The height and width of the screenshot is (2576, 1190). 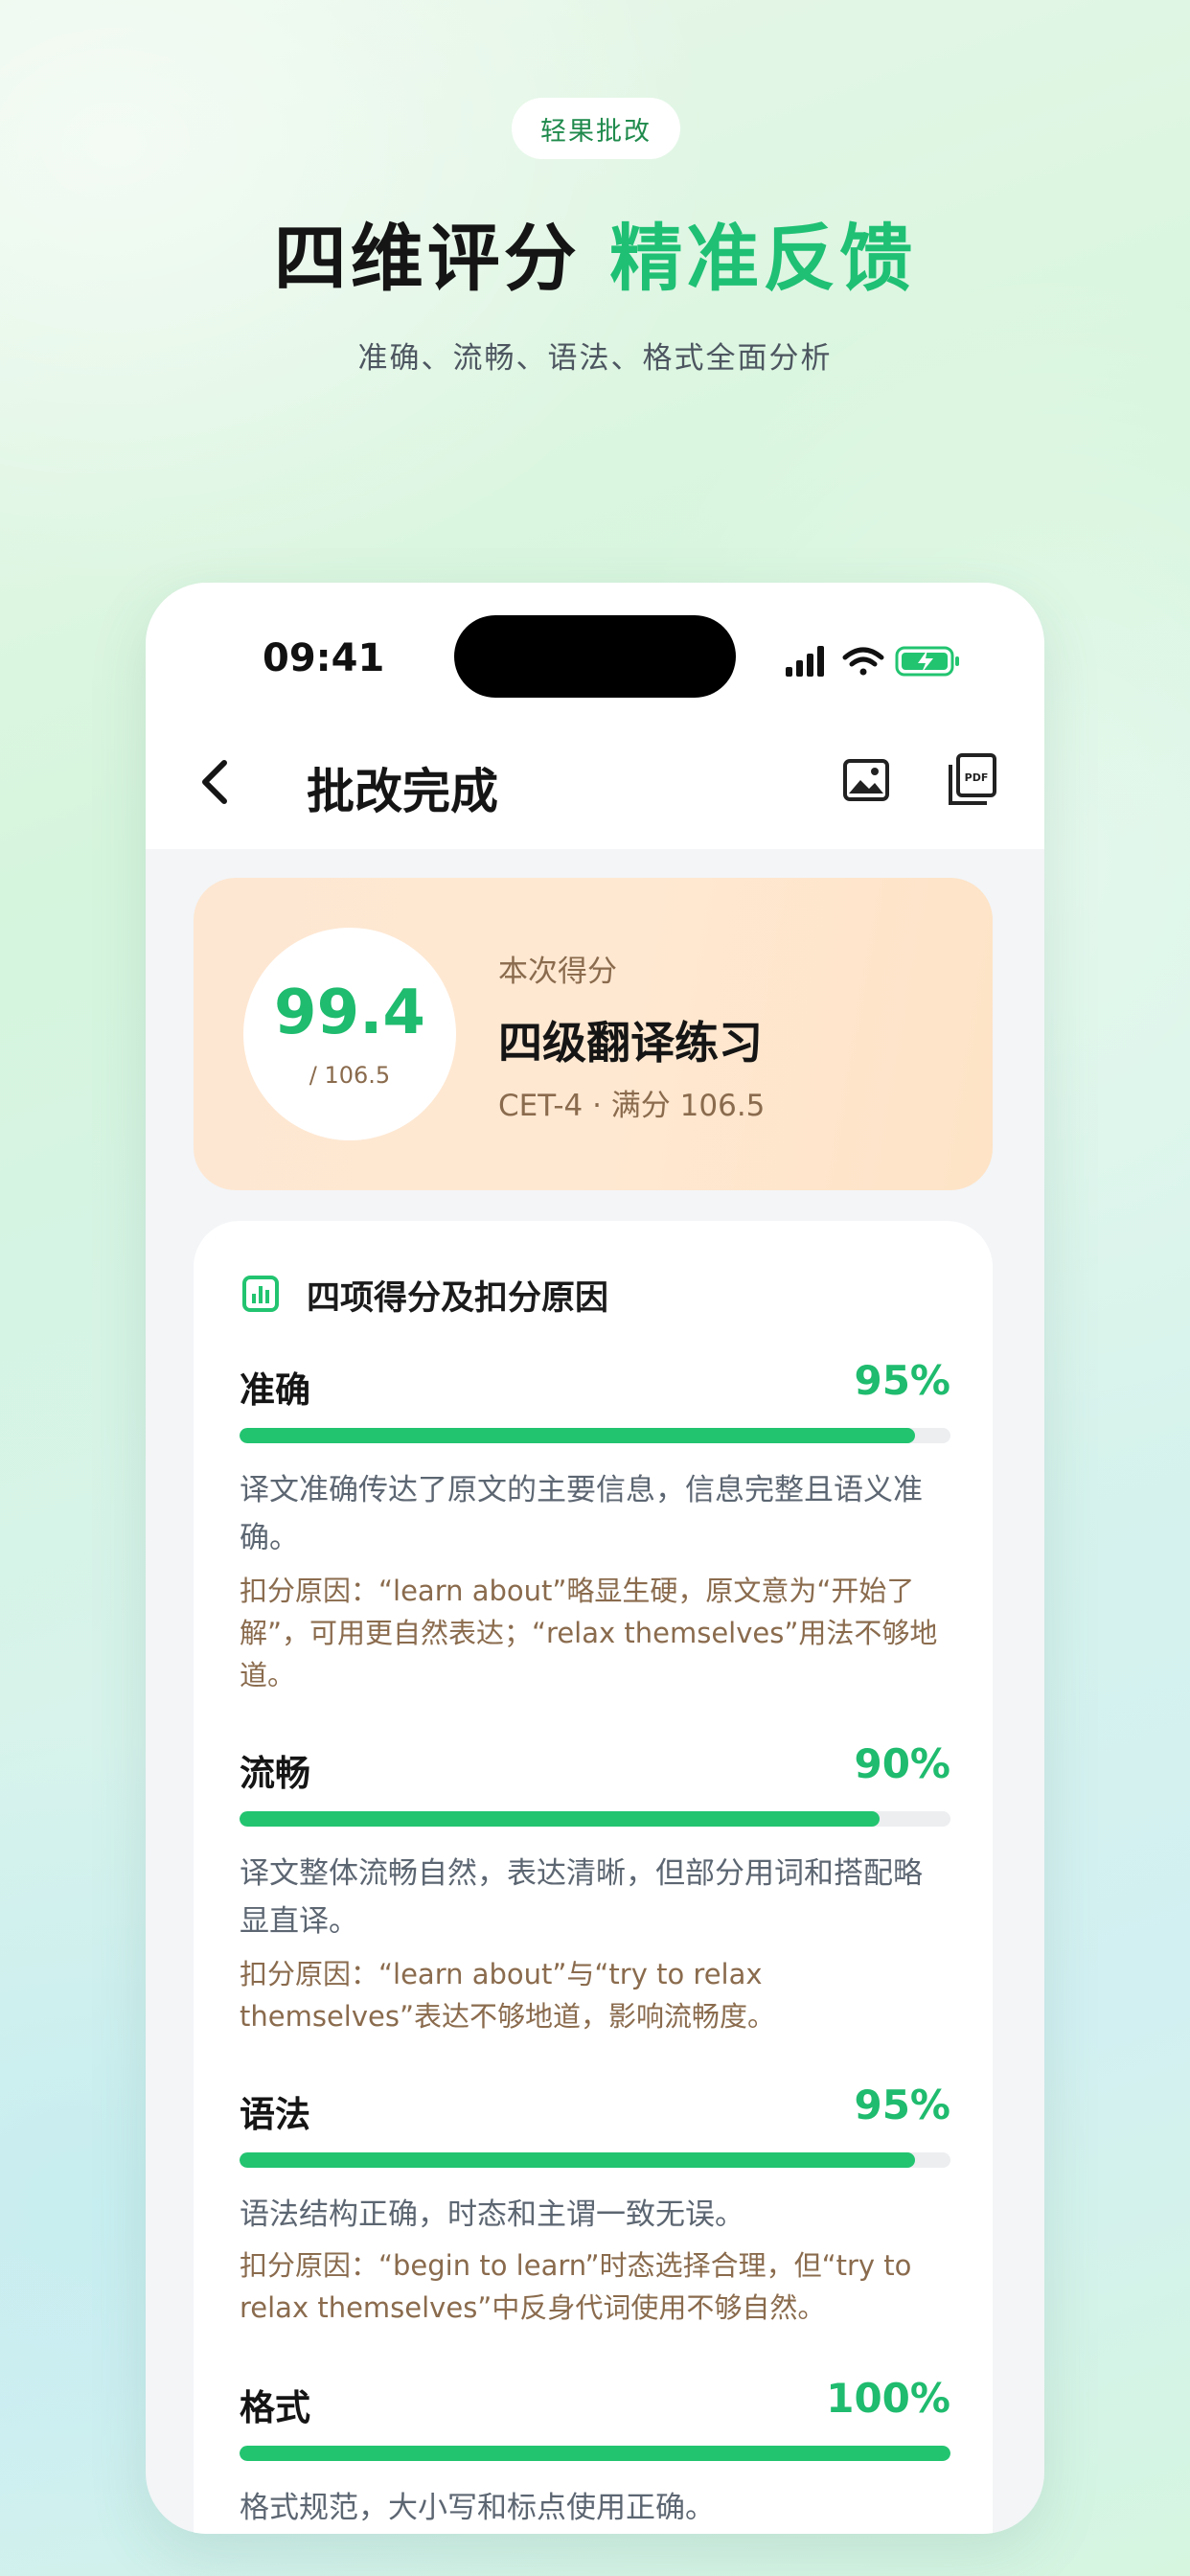 What do you see at coordinates (632, 1106) in the screenshot?
I see `exercise-meta: CET-4 · 满分 106.5` at bounding box center [632, 1106].